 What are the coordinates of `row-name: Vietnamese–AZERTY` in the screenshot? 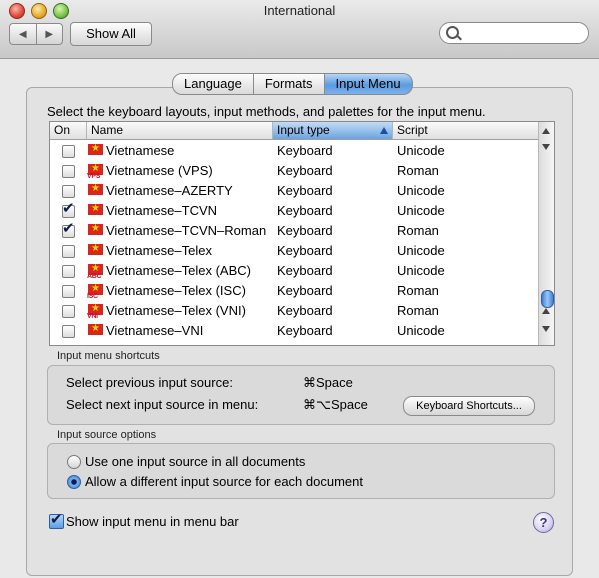 It's located at (169, 190).